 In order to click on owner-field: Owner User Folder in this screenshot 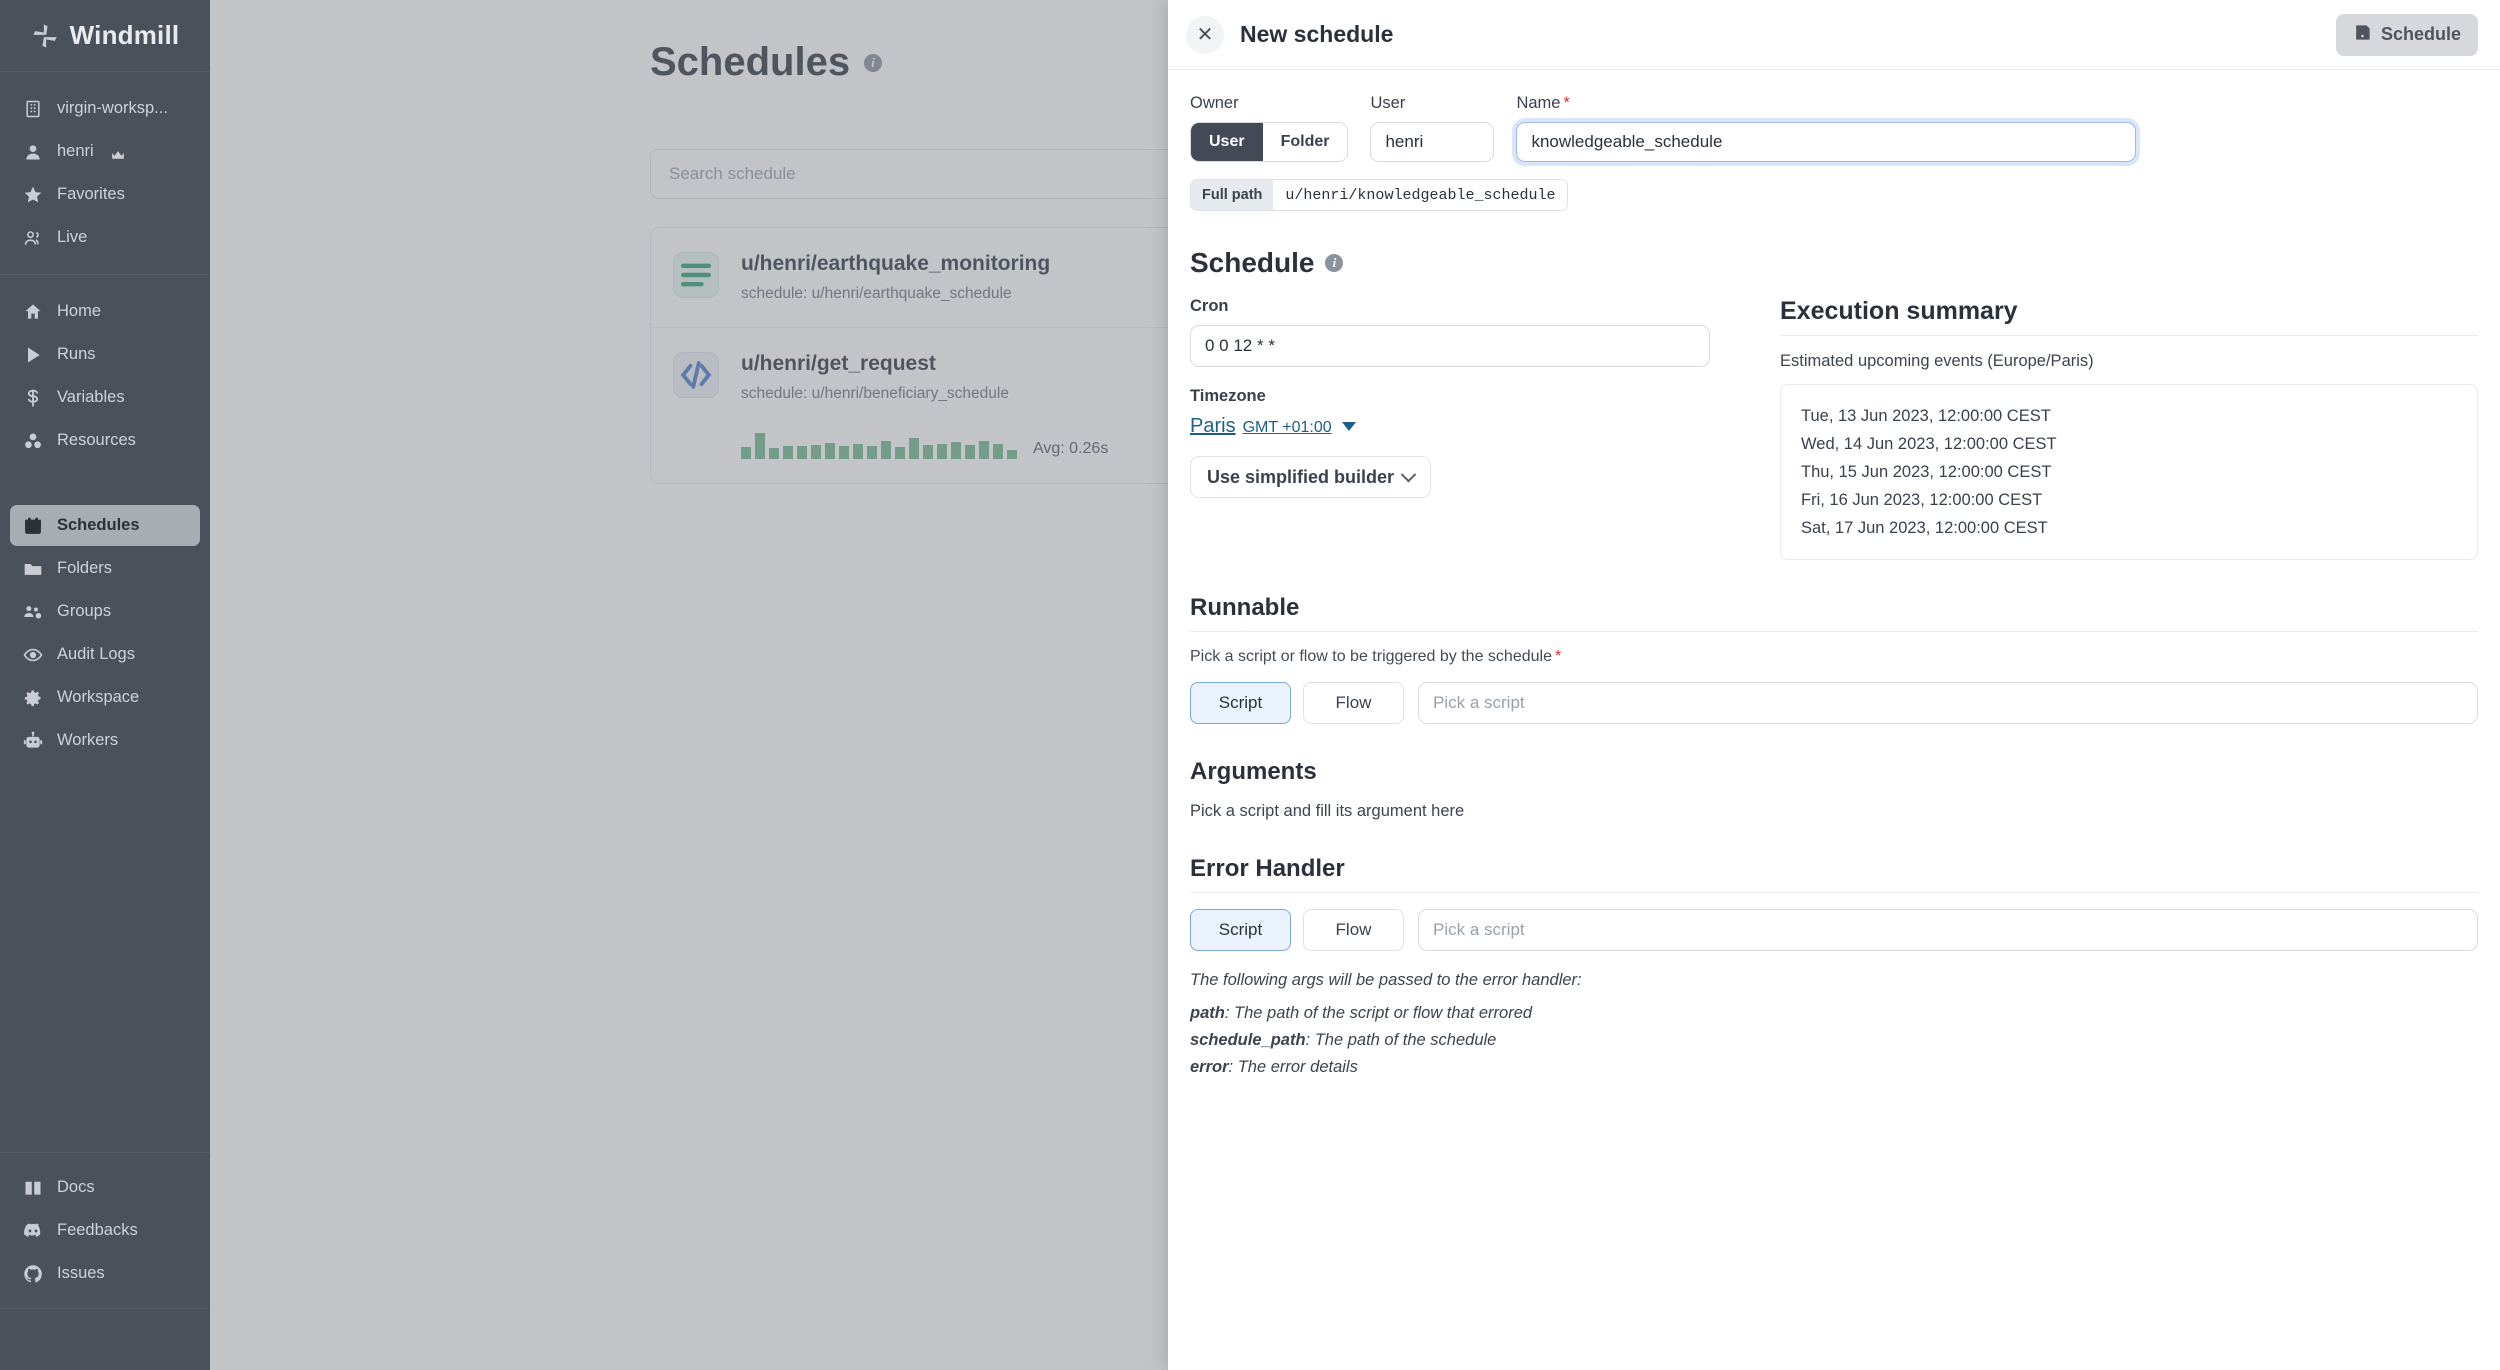, I will do `click(1269, 128)`.